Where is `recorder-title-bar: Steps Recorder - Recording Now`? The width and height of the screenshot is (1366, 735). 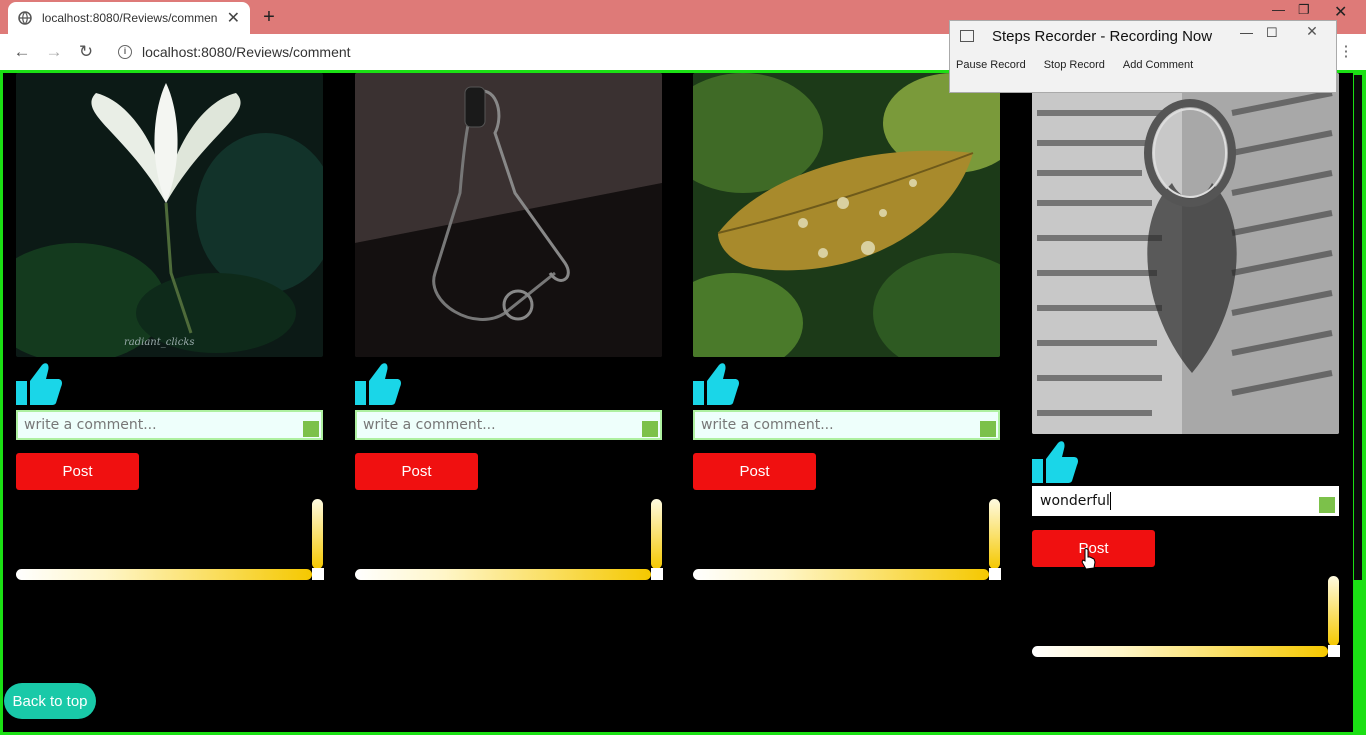
recorder-title-bar: Steps Recorder - Recording Now is located at coordinates (1143, 36).